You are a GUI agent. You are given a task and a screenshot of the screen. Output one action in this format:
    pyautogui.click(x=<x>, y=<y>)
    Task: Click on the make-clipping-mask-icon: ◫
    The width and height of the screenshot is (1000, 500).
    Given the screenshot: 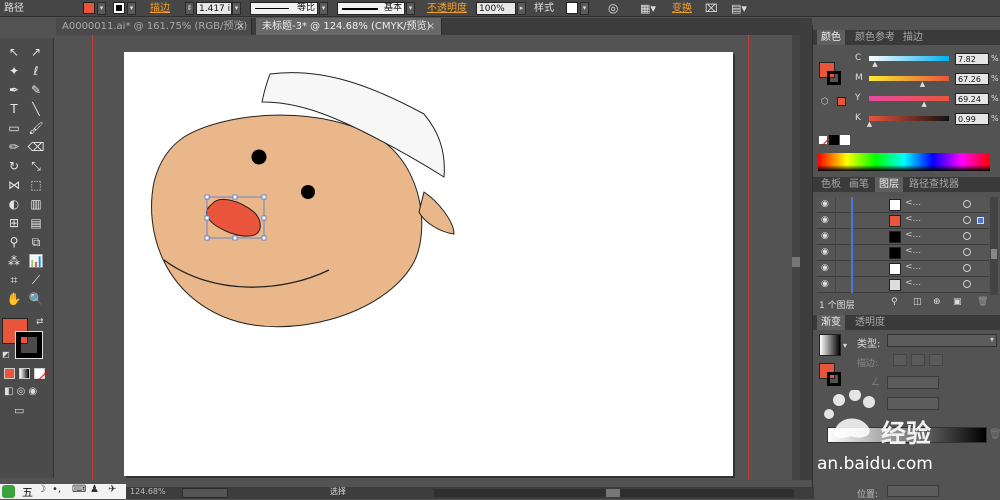 What is the action you would take?
    pyautogui.click(x=917, y=302)
    